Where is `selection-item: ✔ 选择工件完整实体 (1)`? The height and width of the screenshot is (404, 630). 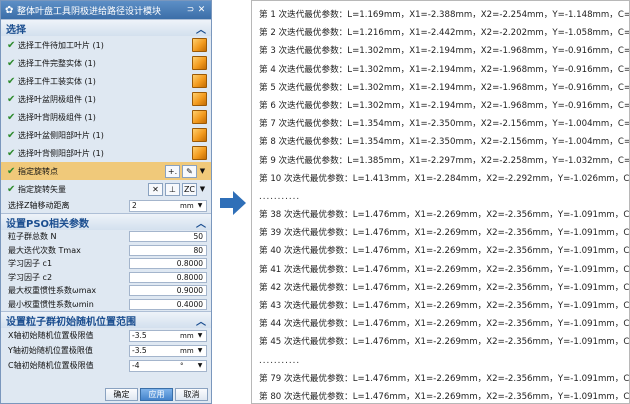 selection-item: ✔ 选择工件完整实体 (1) is located at coordinates (106, 63).